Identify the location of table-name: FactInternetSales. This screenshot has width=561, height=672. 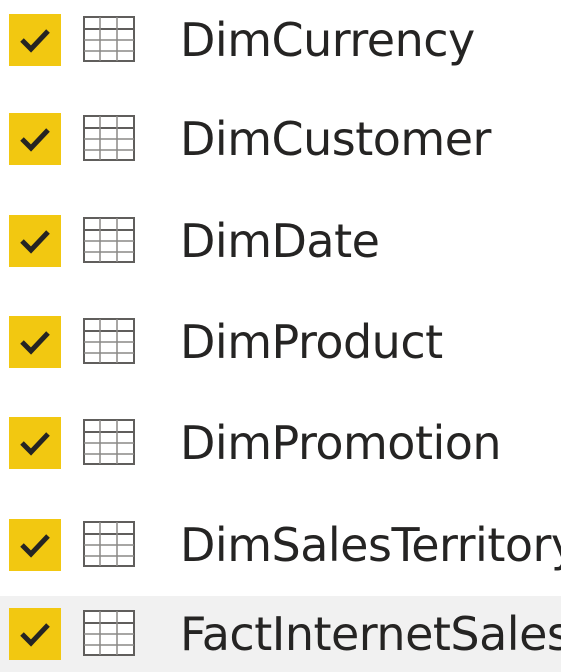
(370, 634).